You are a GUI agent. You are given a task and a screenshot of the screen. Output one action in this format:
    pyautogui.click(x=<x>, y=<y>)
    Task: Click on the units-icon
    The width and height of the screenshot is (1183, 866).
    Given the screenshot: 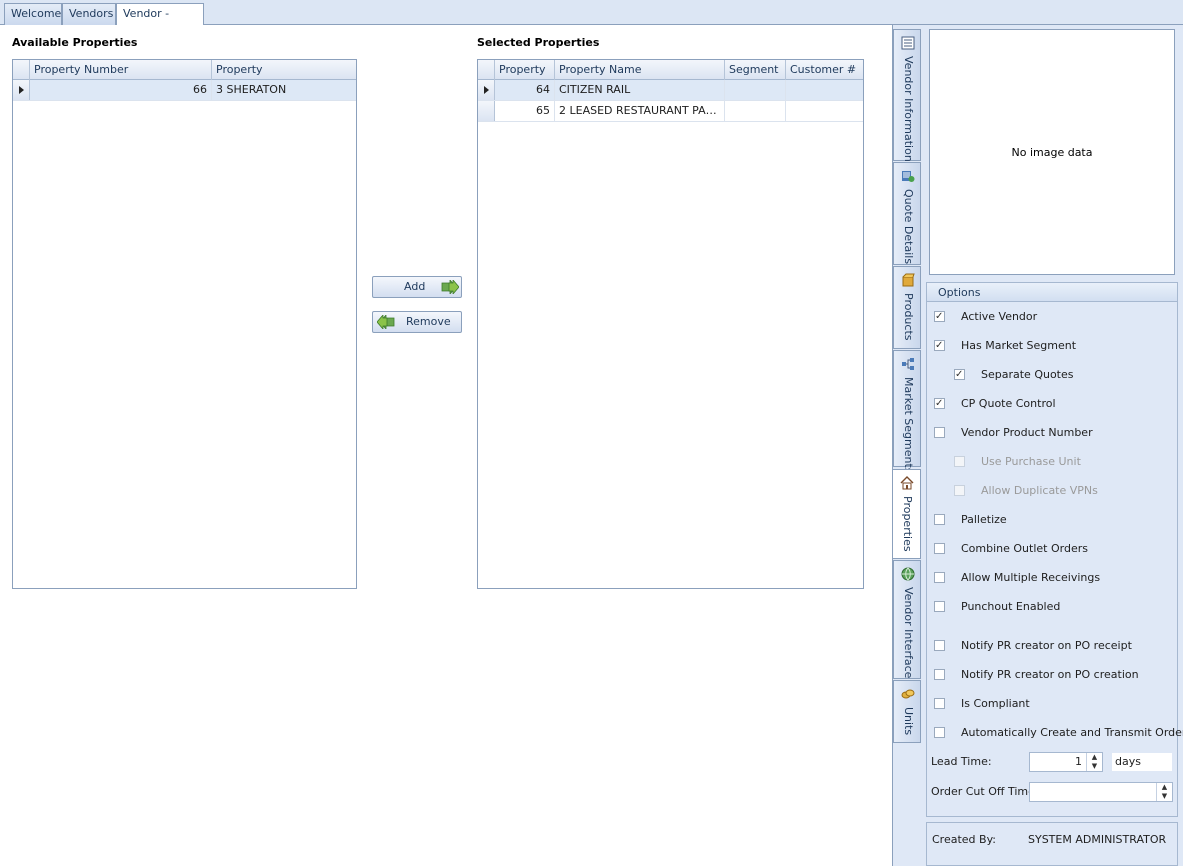 What is the action you would take?
    pyautogui.click(x=908, y=694)
    